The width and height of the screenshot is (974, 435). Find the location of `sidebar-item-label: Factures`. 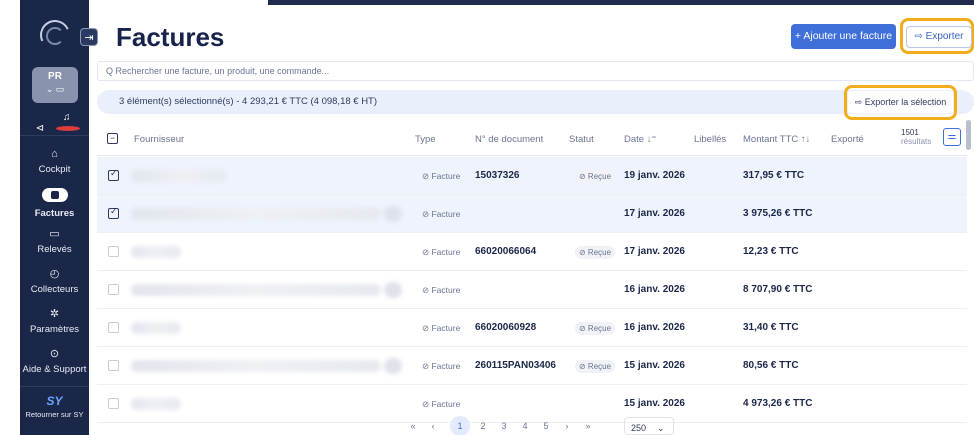

sidebar-item-label: Factures is located at coordinates (54, 213).